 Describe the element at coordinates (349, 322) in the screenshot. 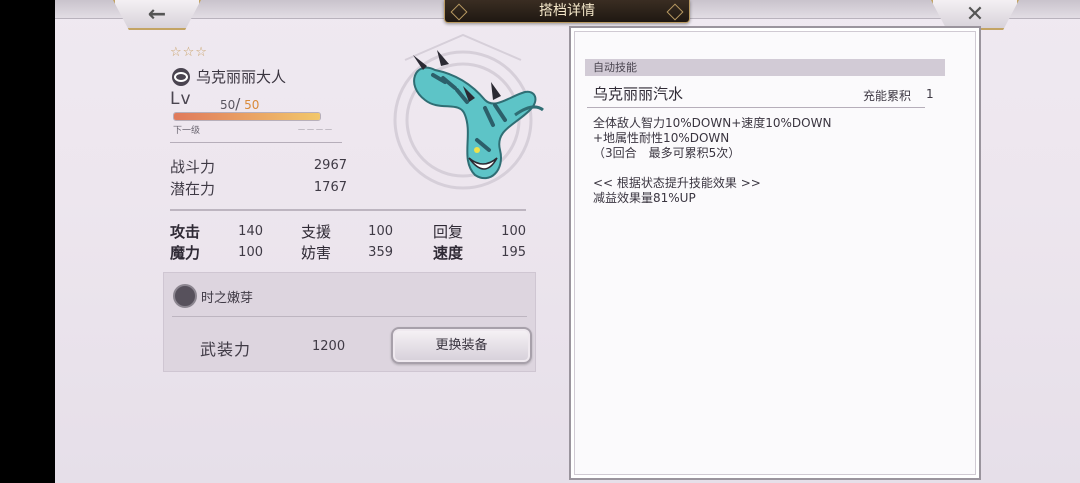

I see `equipment-panel: 时之嫩芽 武装力 1200 更换装备` at that location.